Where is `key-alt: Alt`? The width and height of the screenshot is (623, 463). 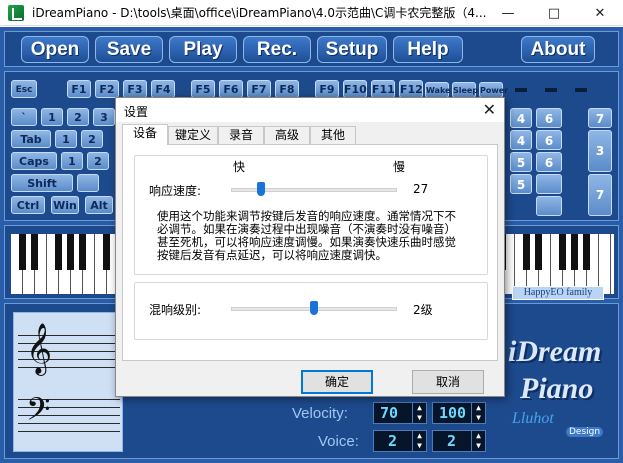
key-alt: Alt is located at coordinates (99, 205).